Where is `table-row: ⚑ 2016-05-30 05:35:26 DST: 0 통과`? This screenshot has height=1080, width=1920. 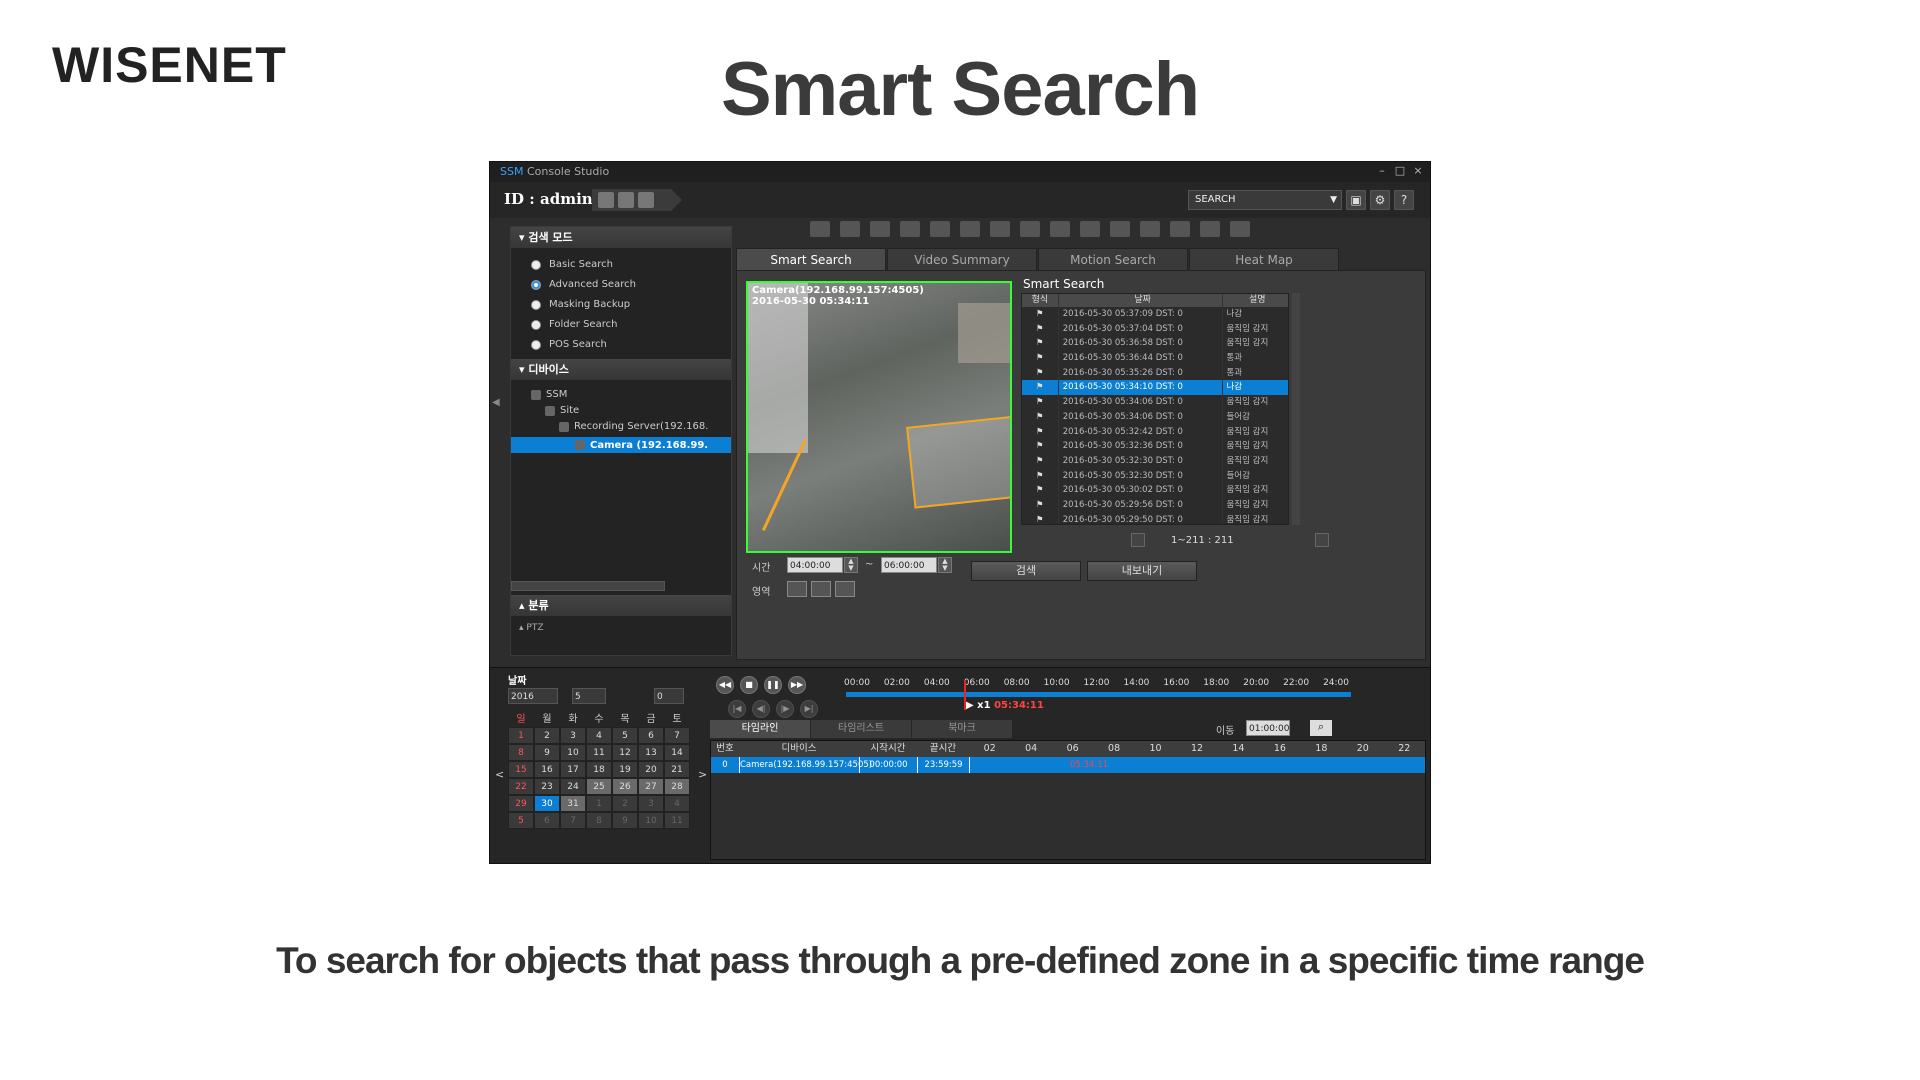 table-row: ⚑ 2016-05-30 05:35:26 DST: 0 통과 is located at coordinates (1155, 373).